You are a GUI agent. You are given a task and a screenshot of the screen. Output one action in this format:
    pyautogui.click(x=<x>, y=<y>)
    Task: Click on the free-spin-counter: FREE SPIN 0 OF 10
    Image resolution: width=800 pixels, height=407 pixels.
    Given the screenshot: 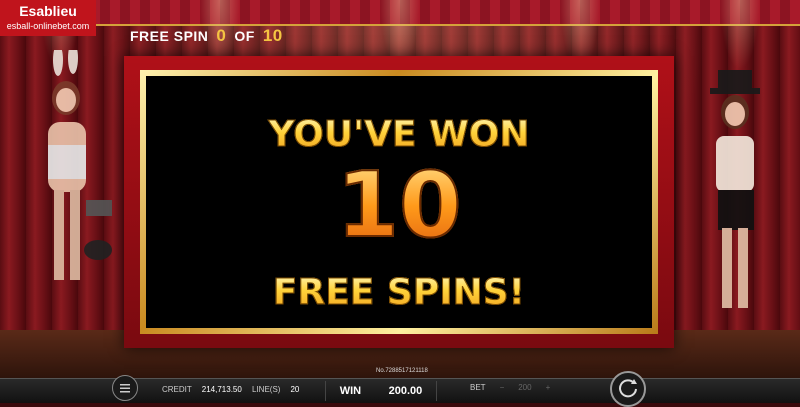 What is the action you would take?
    pyautogui.click(x=206, y=36)
    